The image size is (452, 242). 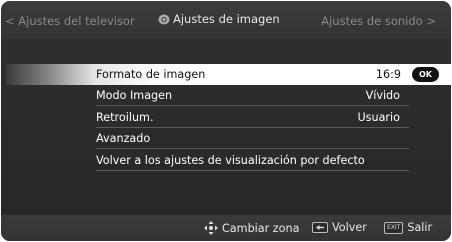 What do you see at coordinates (382, 95) in the screenshot?
I see `menu-item-value: Vívido` at bounding box center [382, 95].